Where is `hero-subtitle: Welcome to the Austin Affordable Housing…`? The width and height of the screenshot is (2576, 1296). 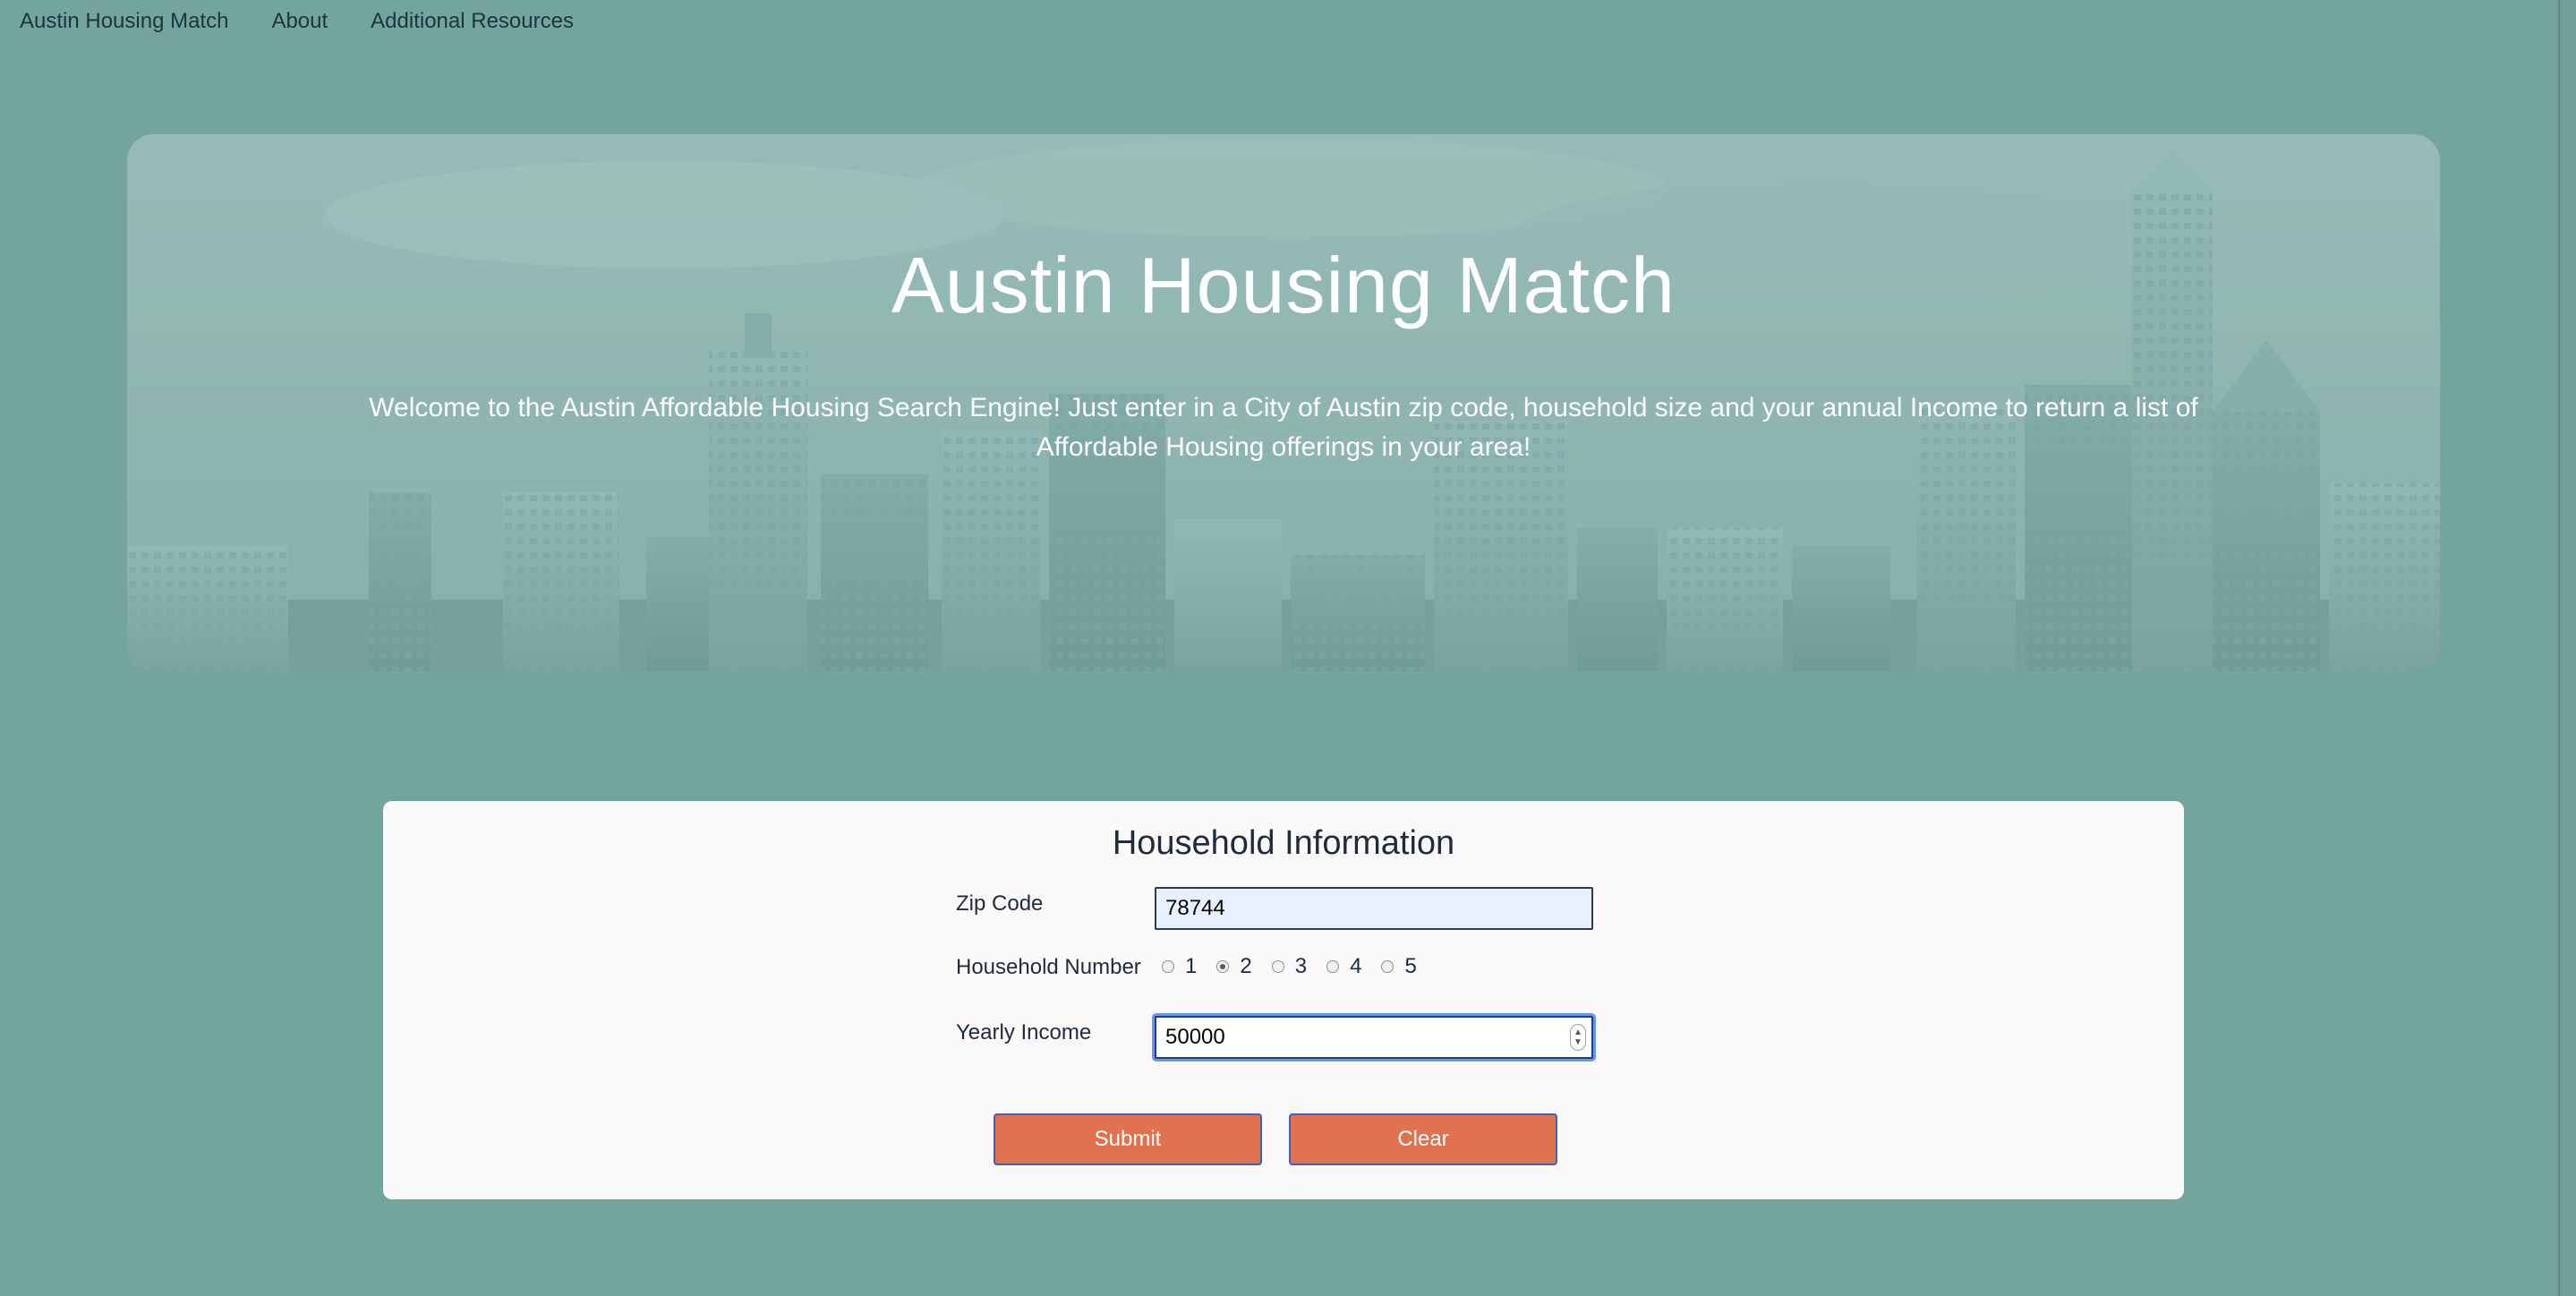
hero-subtitle: Welcome to the Austin Affordable Housing… is located at coordinates (1283, 428).